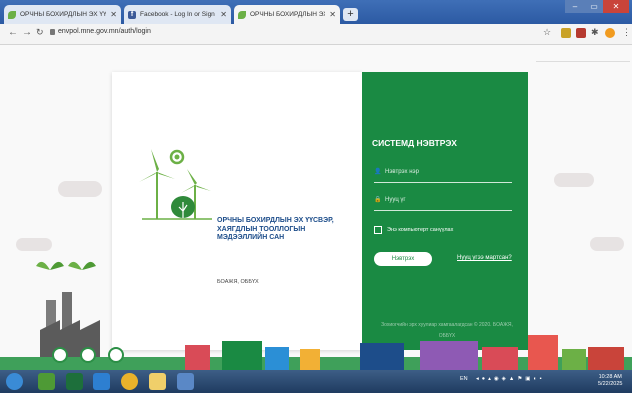 The height and width of the screenshot is (393, 632). Describe the element at coordinates (378, 172) in the screenshot. I see `user-icon: 👤` at that location.